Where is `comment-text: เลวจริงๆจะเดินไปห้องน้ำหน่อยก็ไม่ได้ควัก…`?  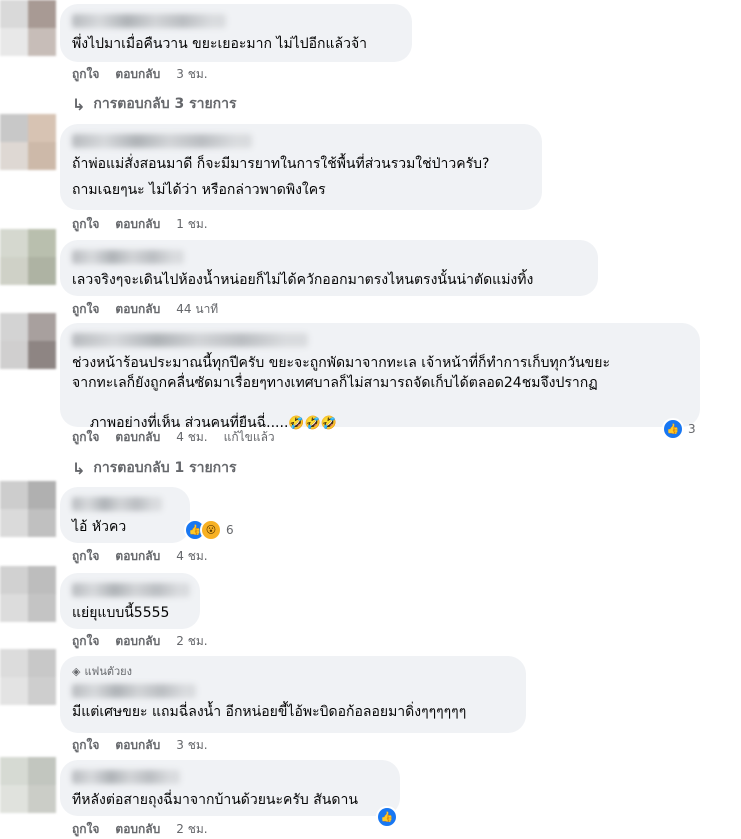 comment-text: เลวจริงๆจะเดินไปห้องน้ำหน่อยก็ไม่ได้ควัก… is located at coordinates (303, 280).